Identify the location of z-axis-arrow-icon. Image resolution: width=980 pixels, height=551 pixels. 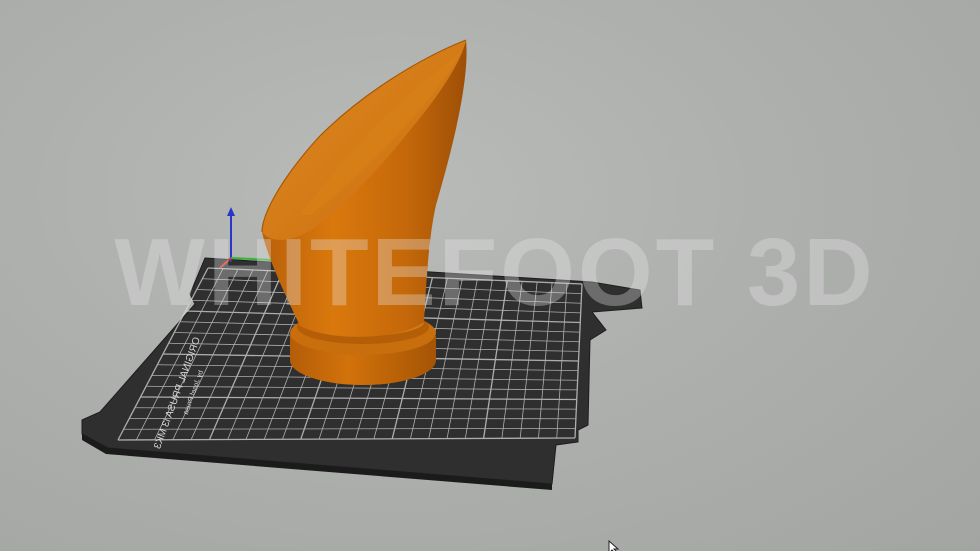
(231, 211).